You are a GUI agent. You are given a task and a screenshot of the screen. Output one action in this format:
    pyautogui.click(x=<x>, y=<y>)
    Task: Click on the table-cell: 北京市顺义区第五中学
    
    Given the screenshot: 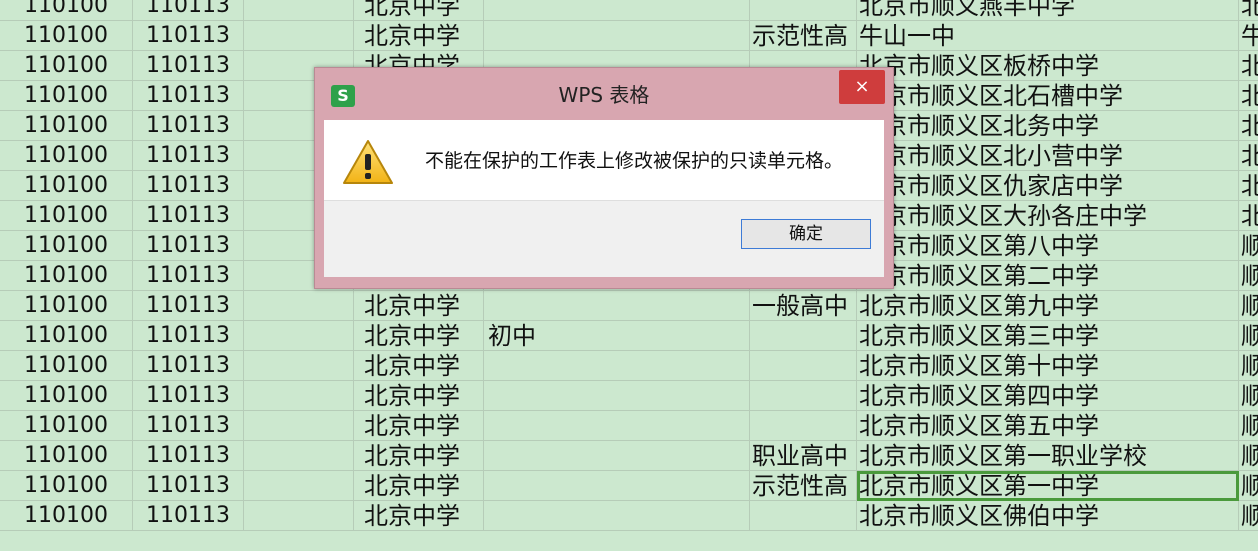 What is the action you would take?
    pyautogui.click(x=1048, y=426)
    